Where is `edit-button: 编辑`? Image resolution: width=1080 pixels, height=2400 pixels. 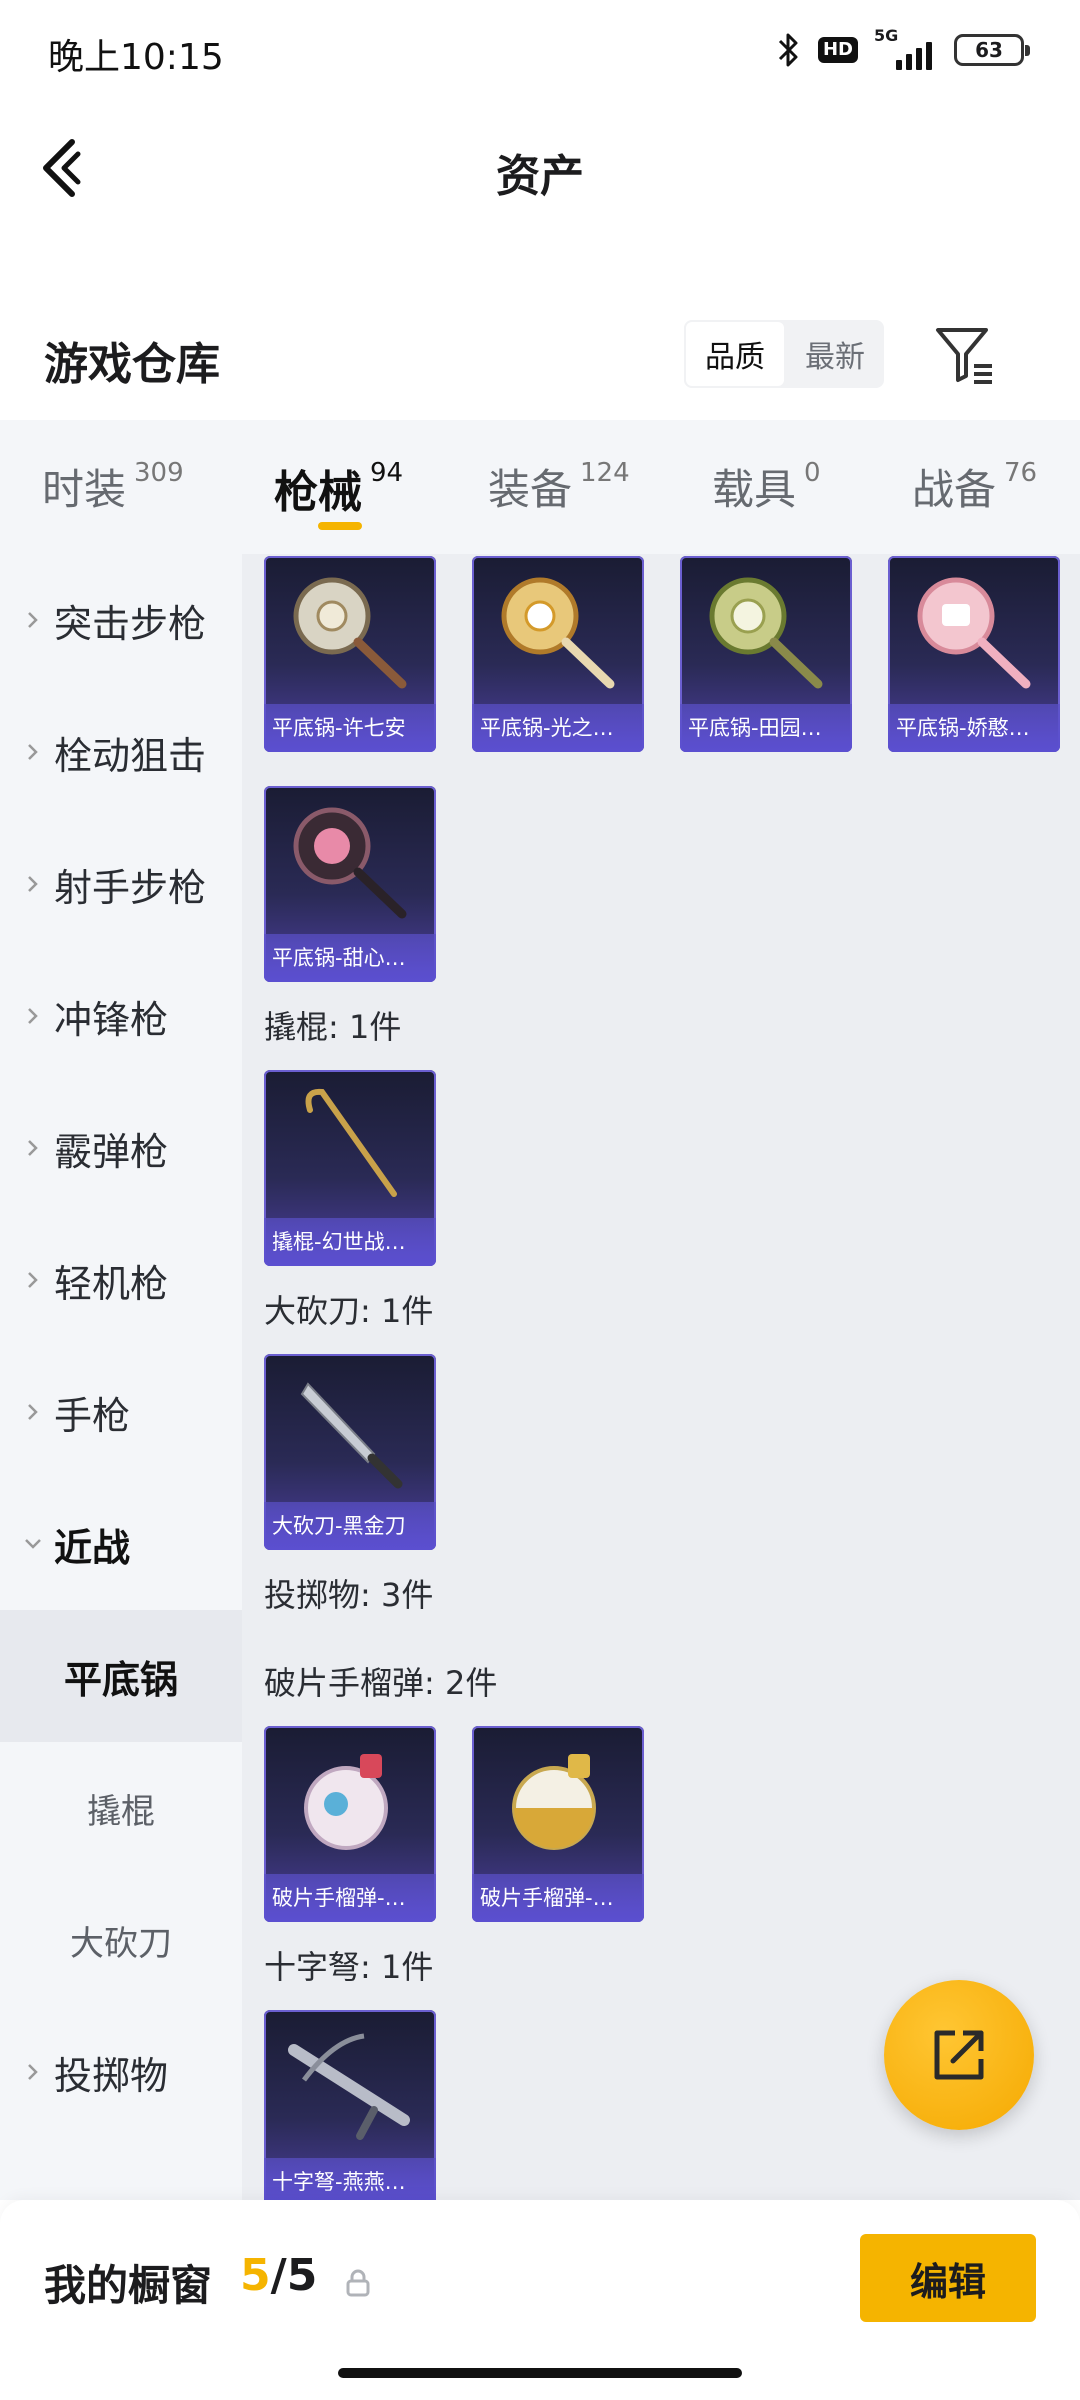 edit-button: 编辑 is located at coordinates (948, 2278).